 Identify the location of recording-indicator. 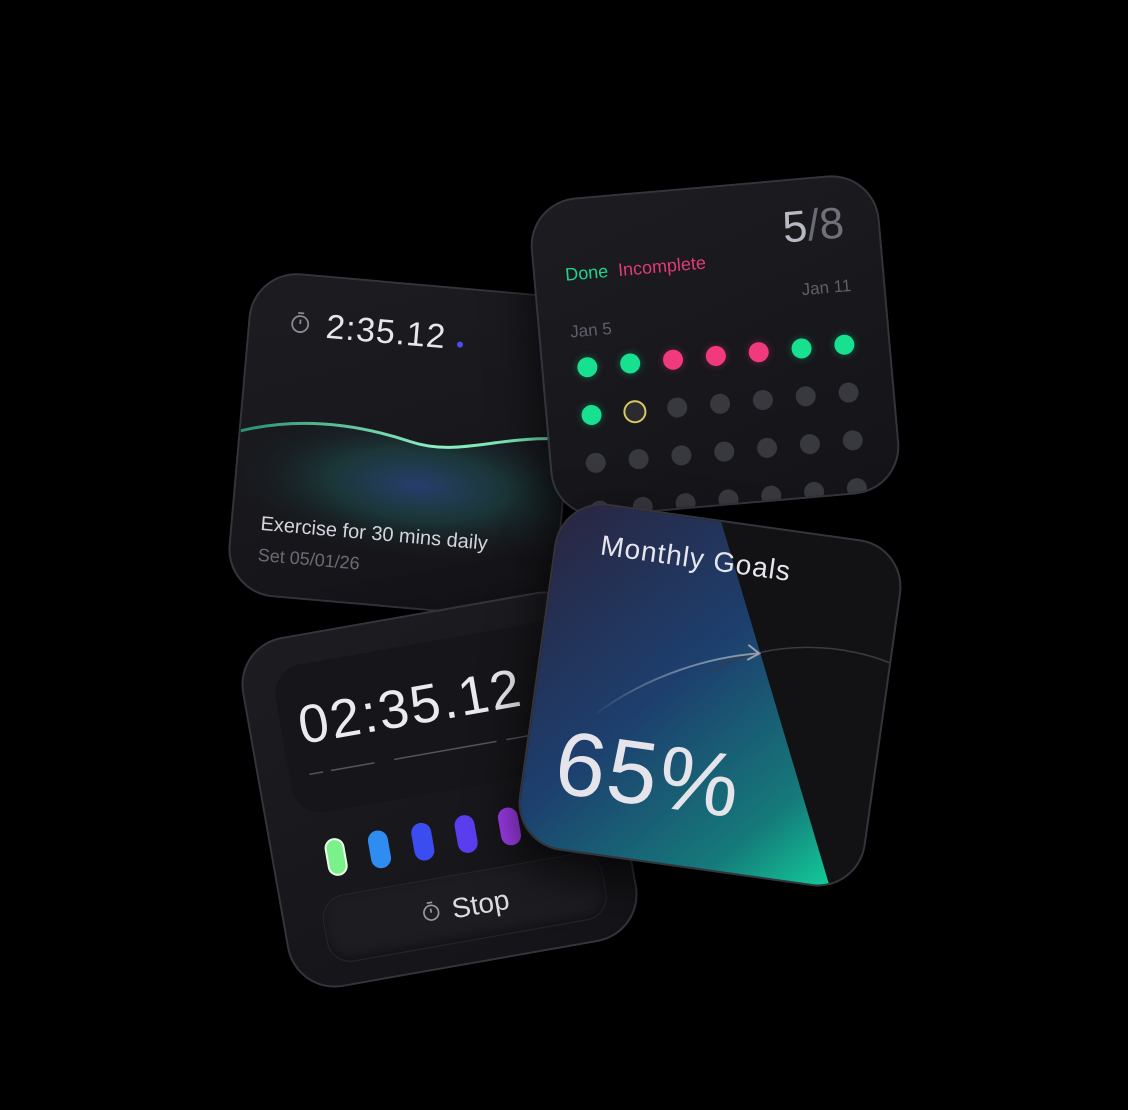
(460, 344).